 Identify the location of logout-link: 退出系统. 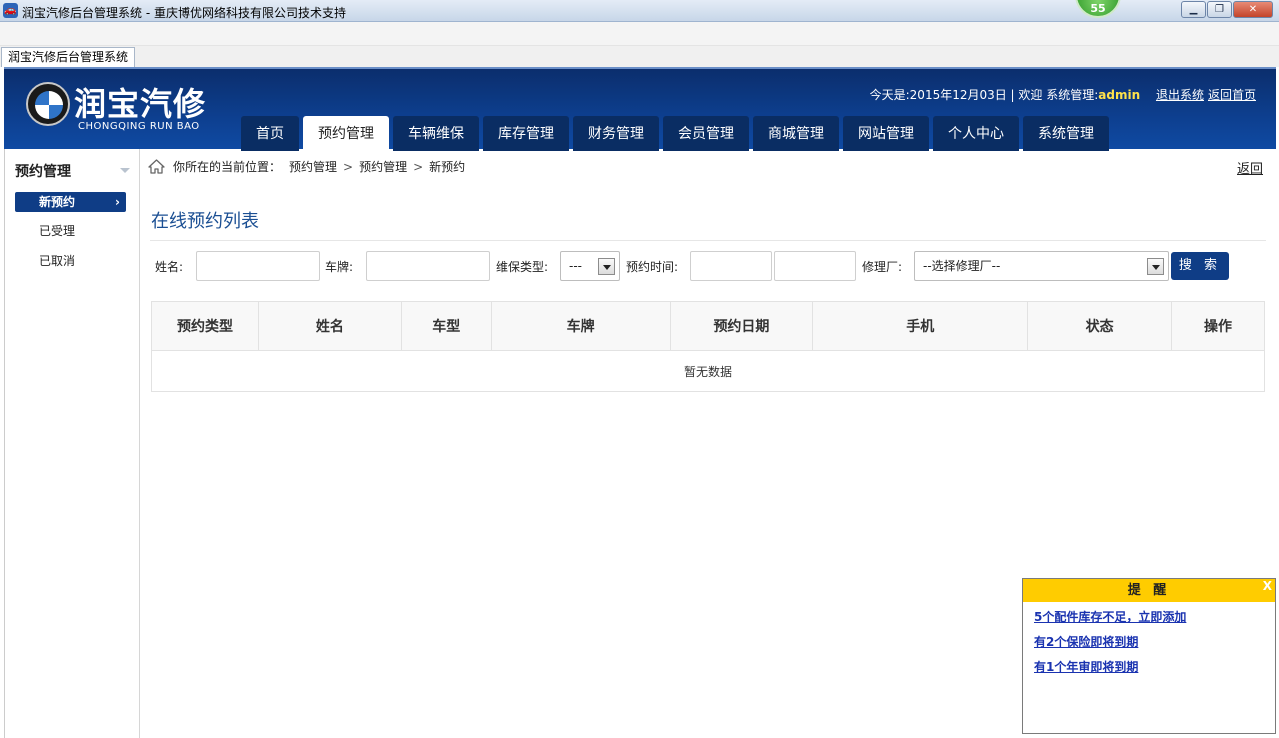
(1180, 95).